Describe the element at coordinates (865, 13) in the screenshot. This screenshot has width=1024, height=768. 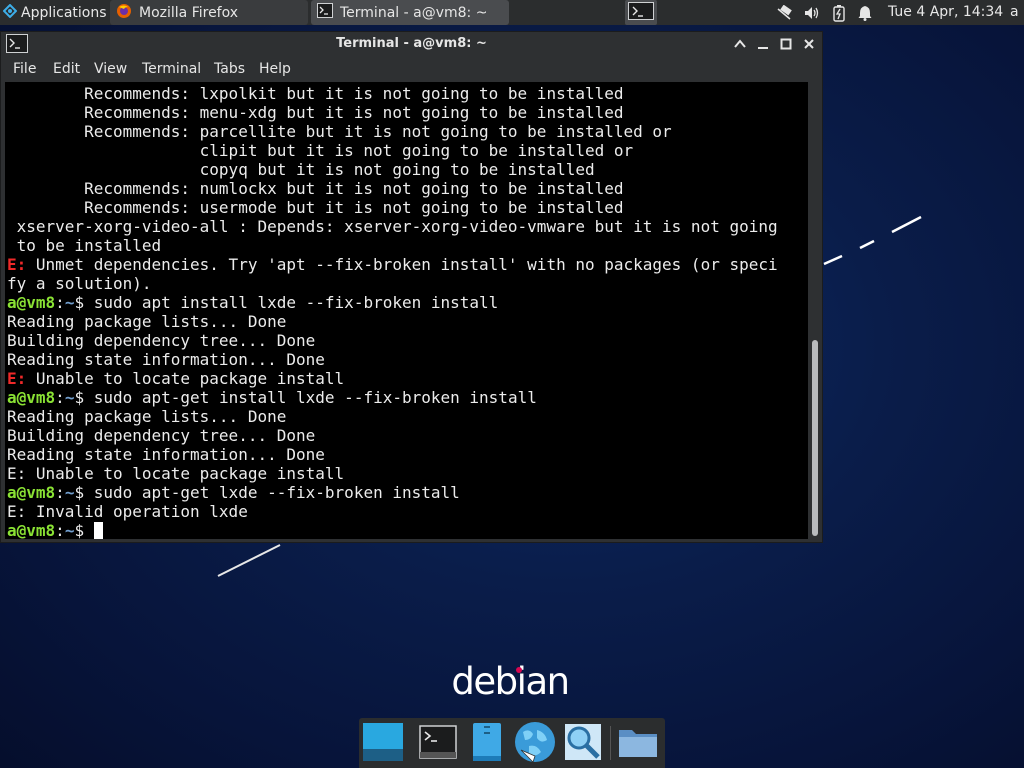
I see `notifications-icon` at that location.